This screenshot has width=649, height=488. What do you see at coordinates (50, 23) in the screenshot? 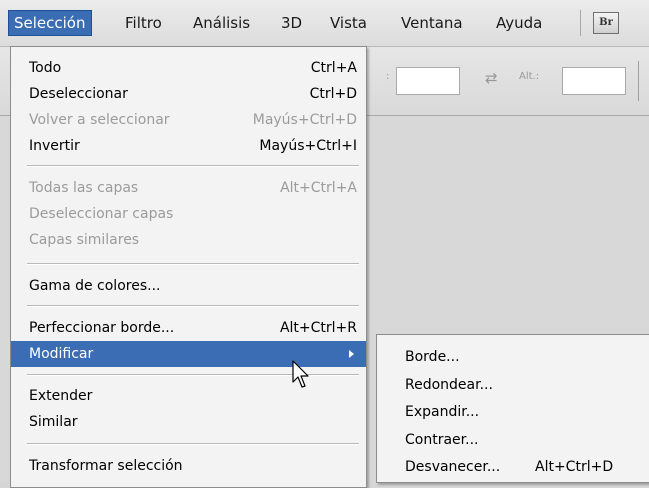
I see `menu-seleccion: Selección` at bounding box center [50, 23].